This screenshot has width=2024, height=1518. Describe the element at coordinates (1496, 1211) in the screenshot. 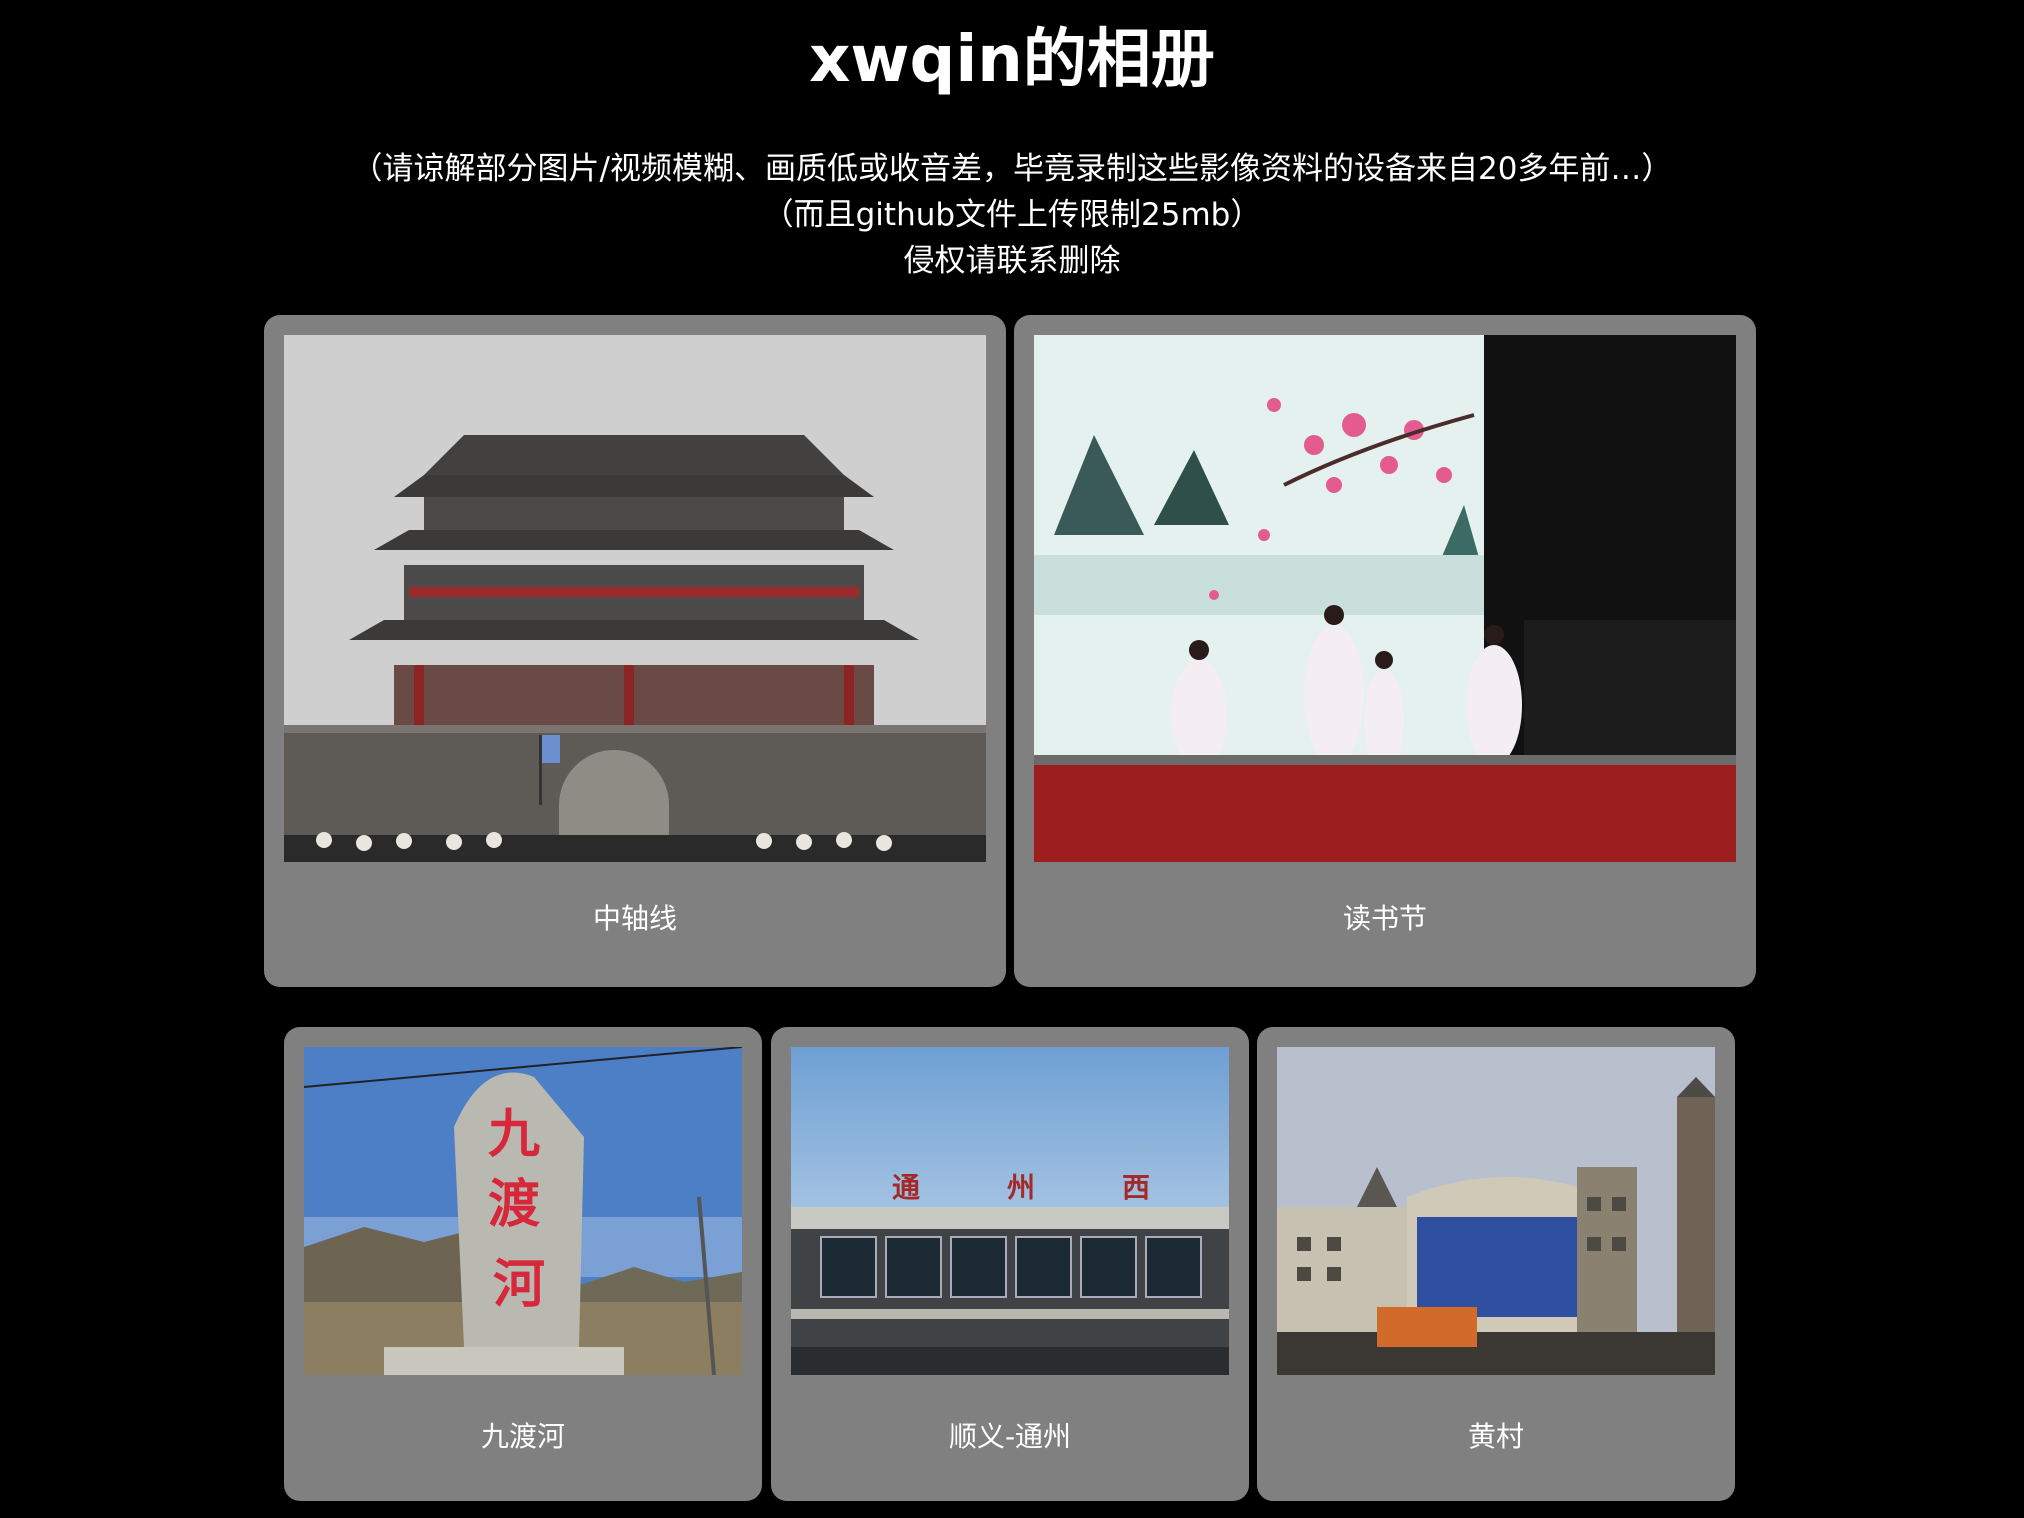

I see `town-building-photo` at that location.